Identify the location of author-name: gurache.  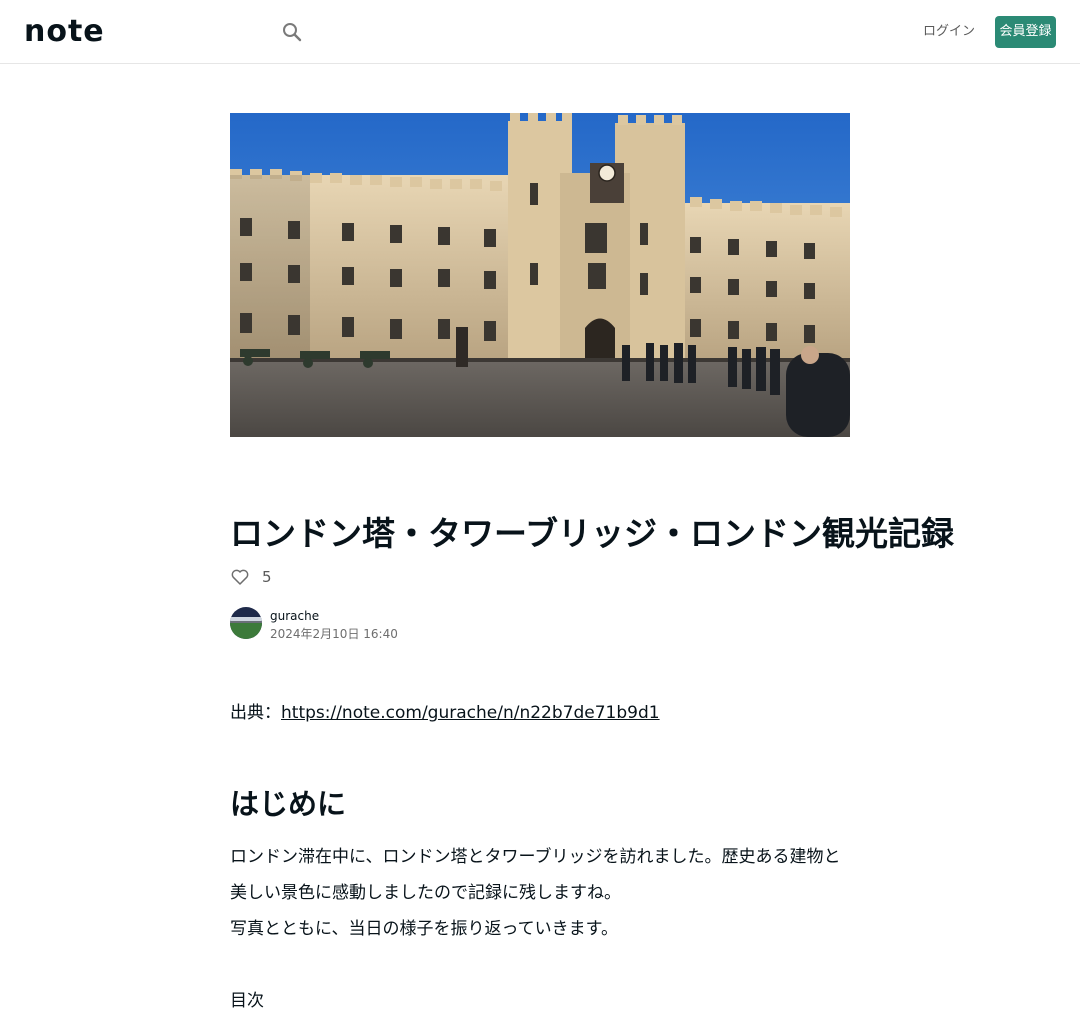
(294, 616).